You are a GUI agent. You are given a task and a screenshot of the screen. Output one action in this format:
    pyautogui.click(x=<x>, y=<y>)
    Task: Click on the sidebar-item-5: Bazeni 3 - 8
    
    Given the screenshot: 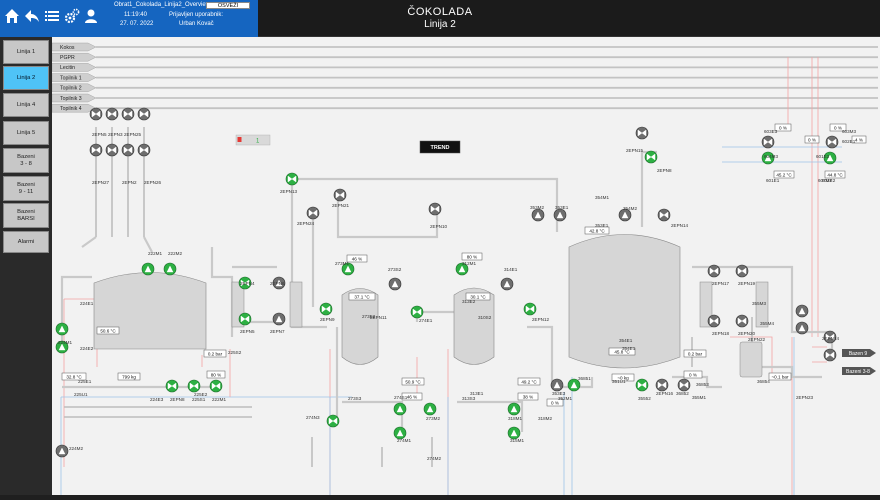 What is the action you would take?
    pyautogui.click(x=26, y=160)
    